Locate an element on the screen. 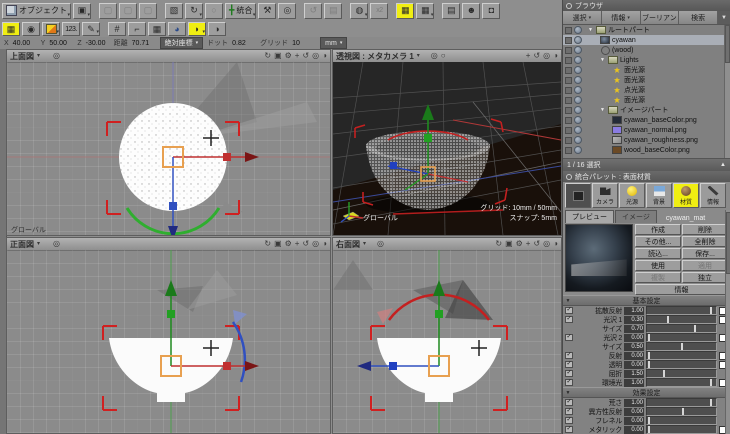 The height and width of the screenshot is (434, 730). object-mode-button: オブジェクト ▾ is located at coordinates (36, 10).